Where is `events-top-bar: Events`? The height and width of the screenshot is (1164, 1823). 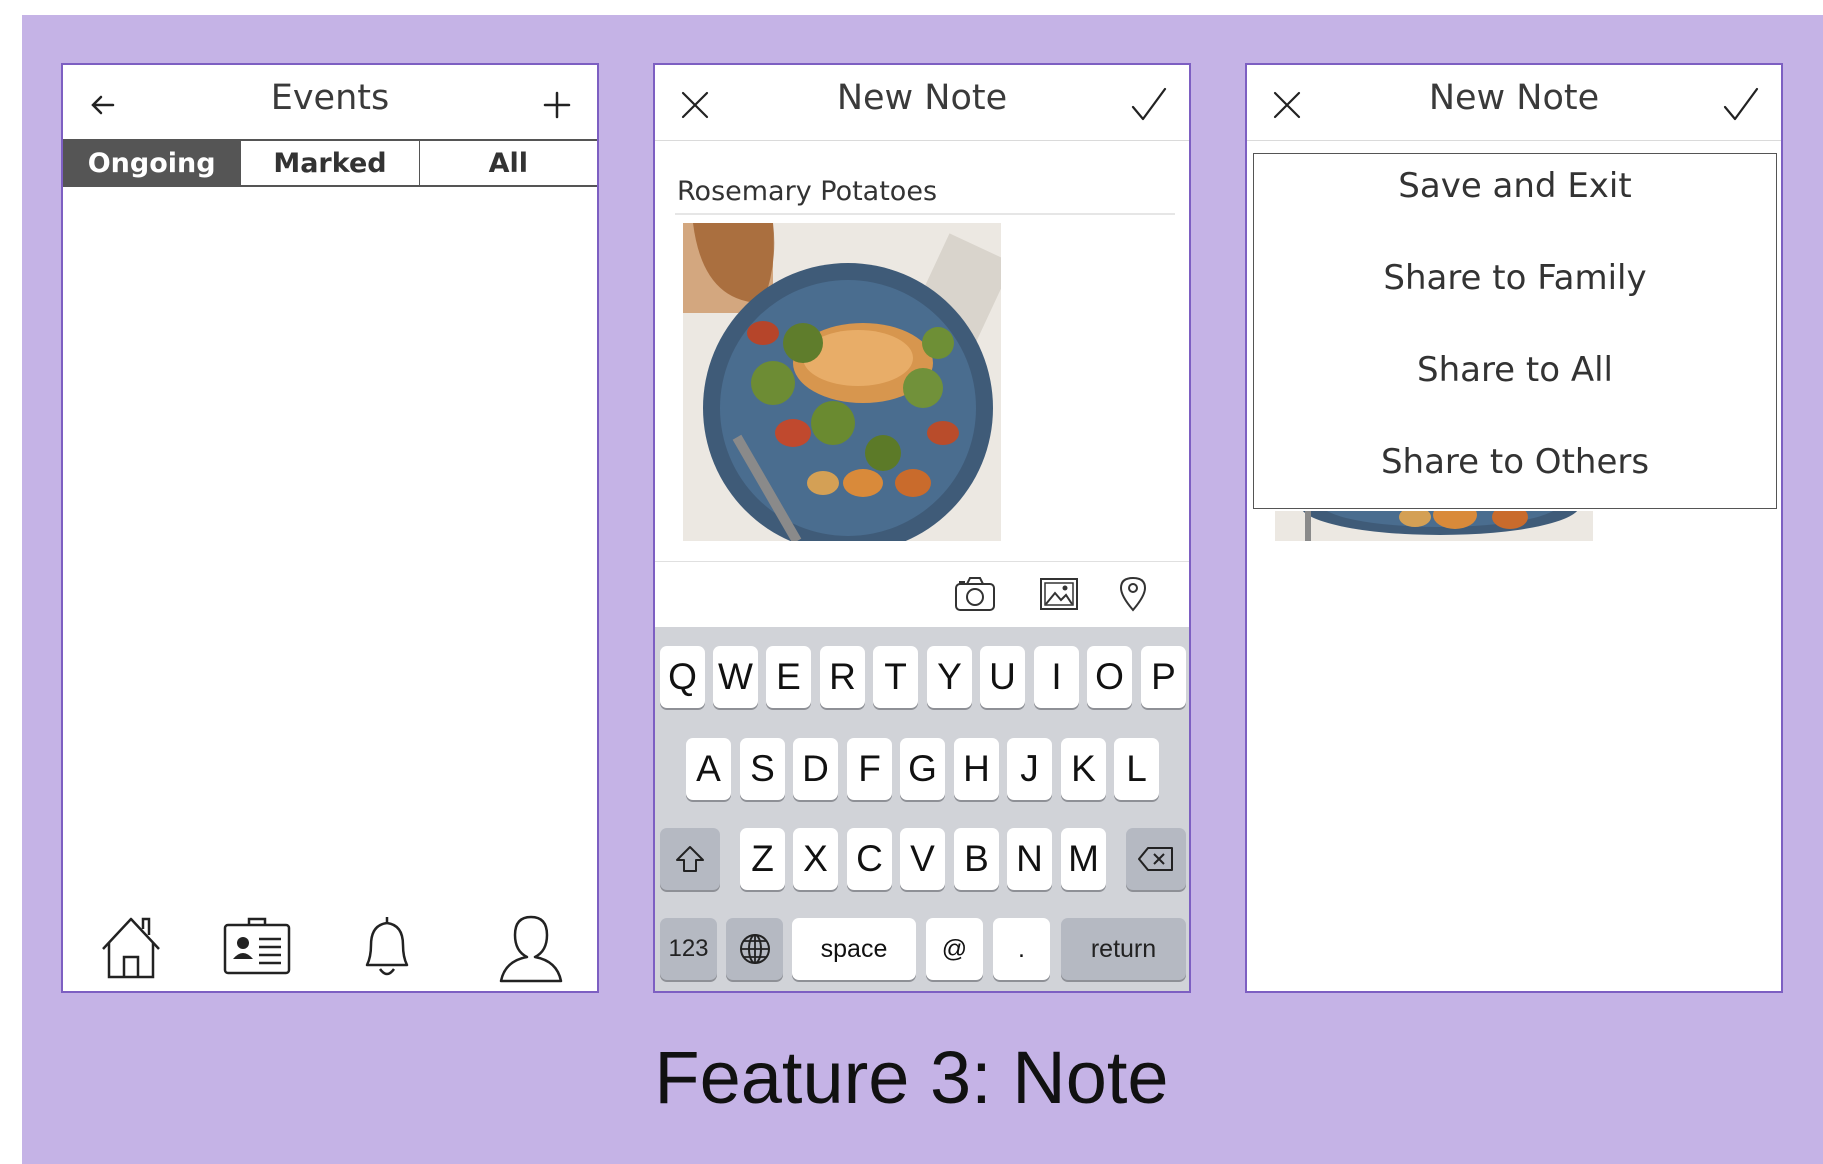 events-top-bar: Events is located at coordinates (330, 103).